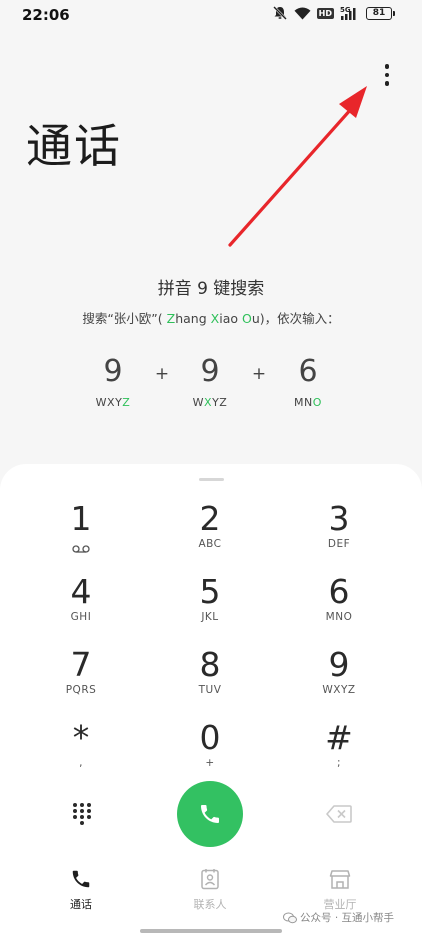  Describe the element at coordinates (81, 904) in the screenshot. I see `nav-label: 通话` at that location.